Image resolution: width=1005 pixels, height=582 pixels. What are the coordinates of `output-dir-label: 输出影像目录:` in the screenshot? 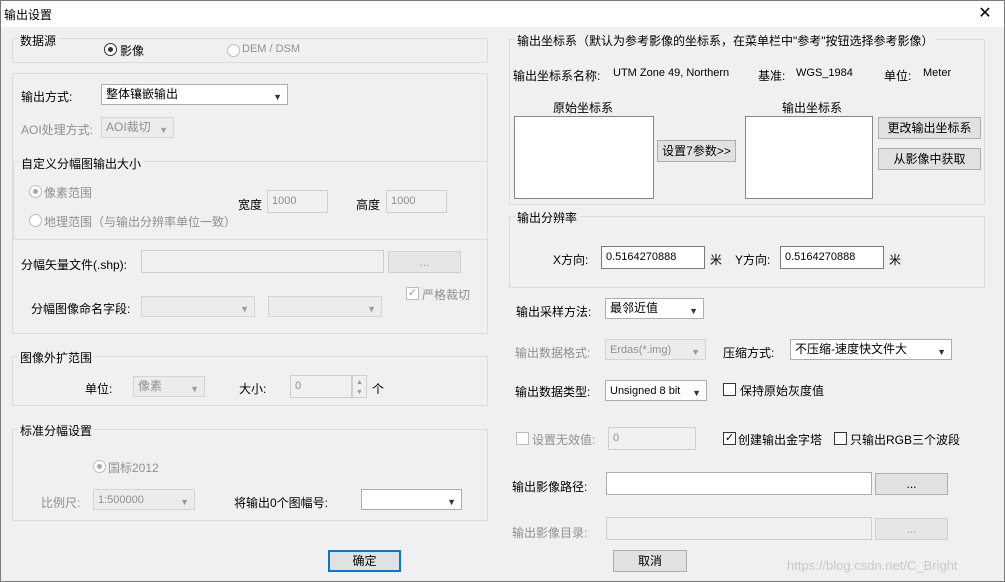 It's located at (550, 533).